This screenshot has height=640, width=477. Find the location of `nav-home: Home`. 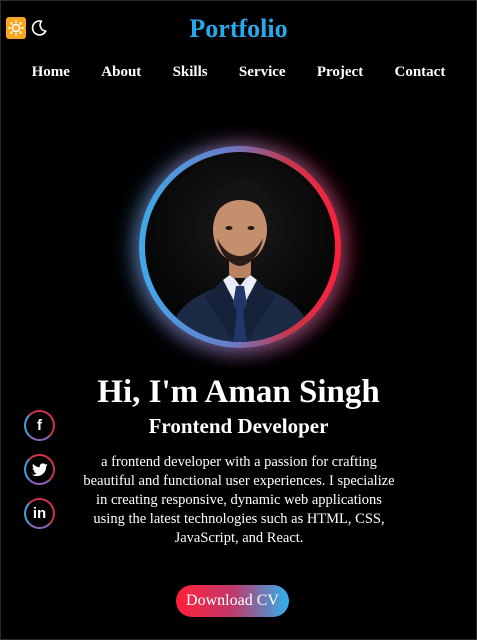

nav-home: Home is located at coordinates (51, 72).